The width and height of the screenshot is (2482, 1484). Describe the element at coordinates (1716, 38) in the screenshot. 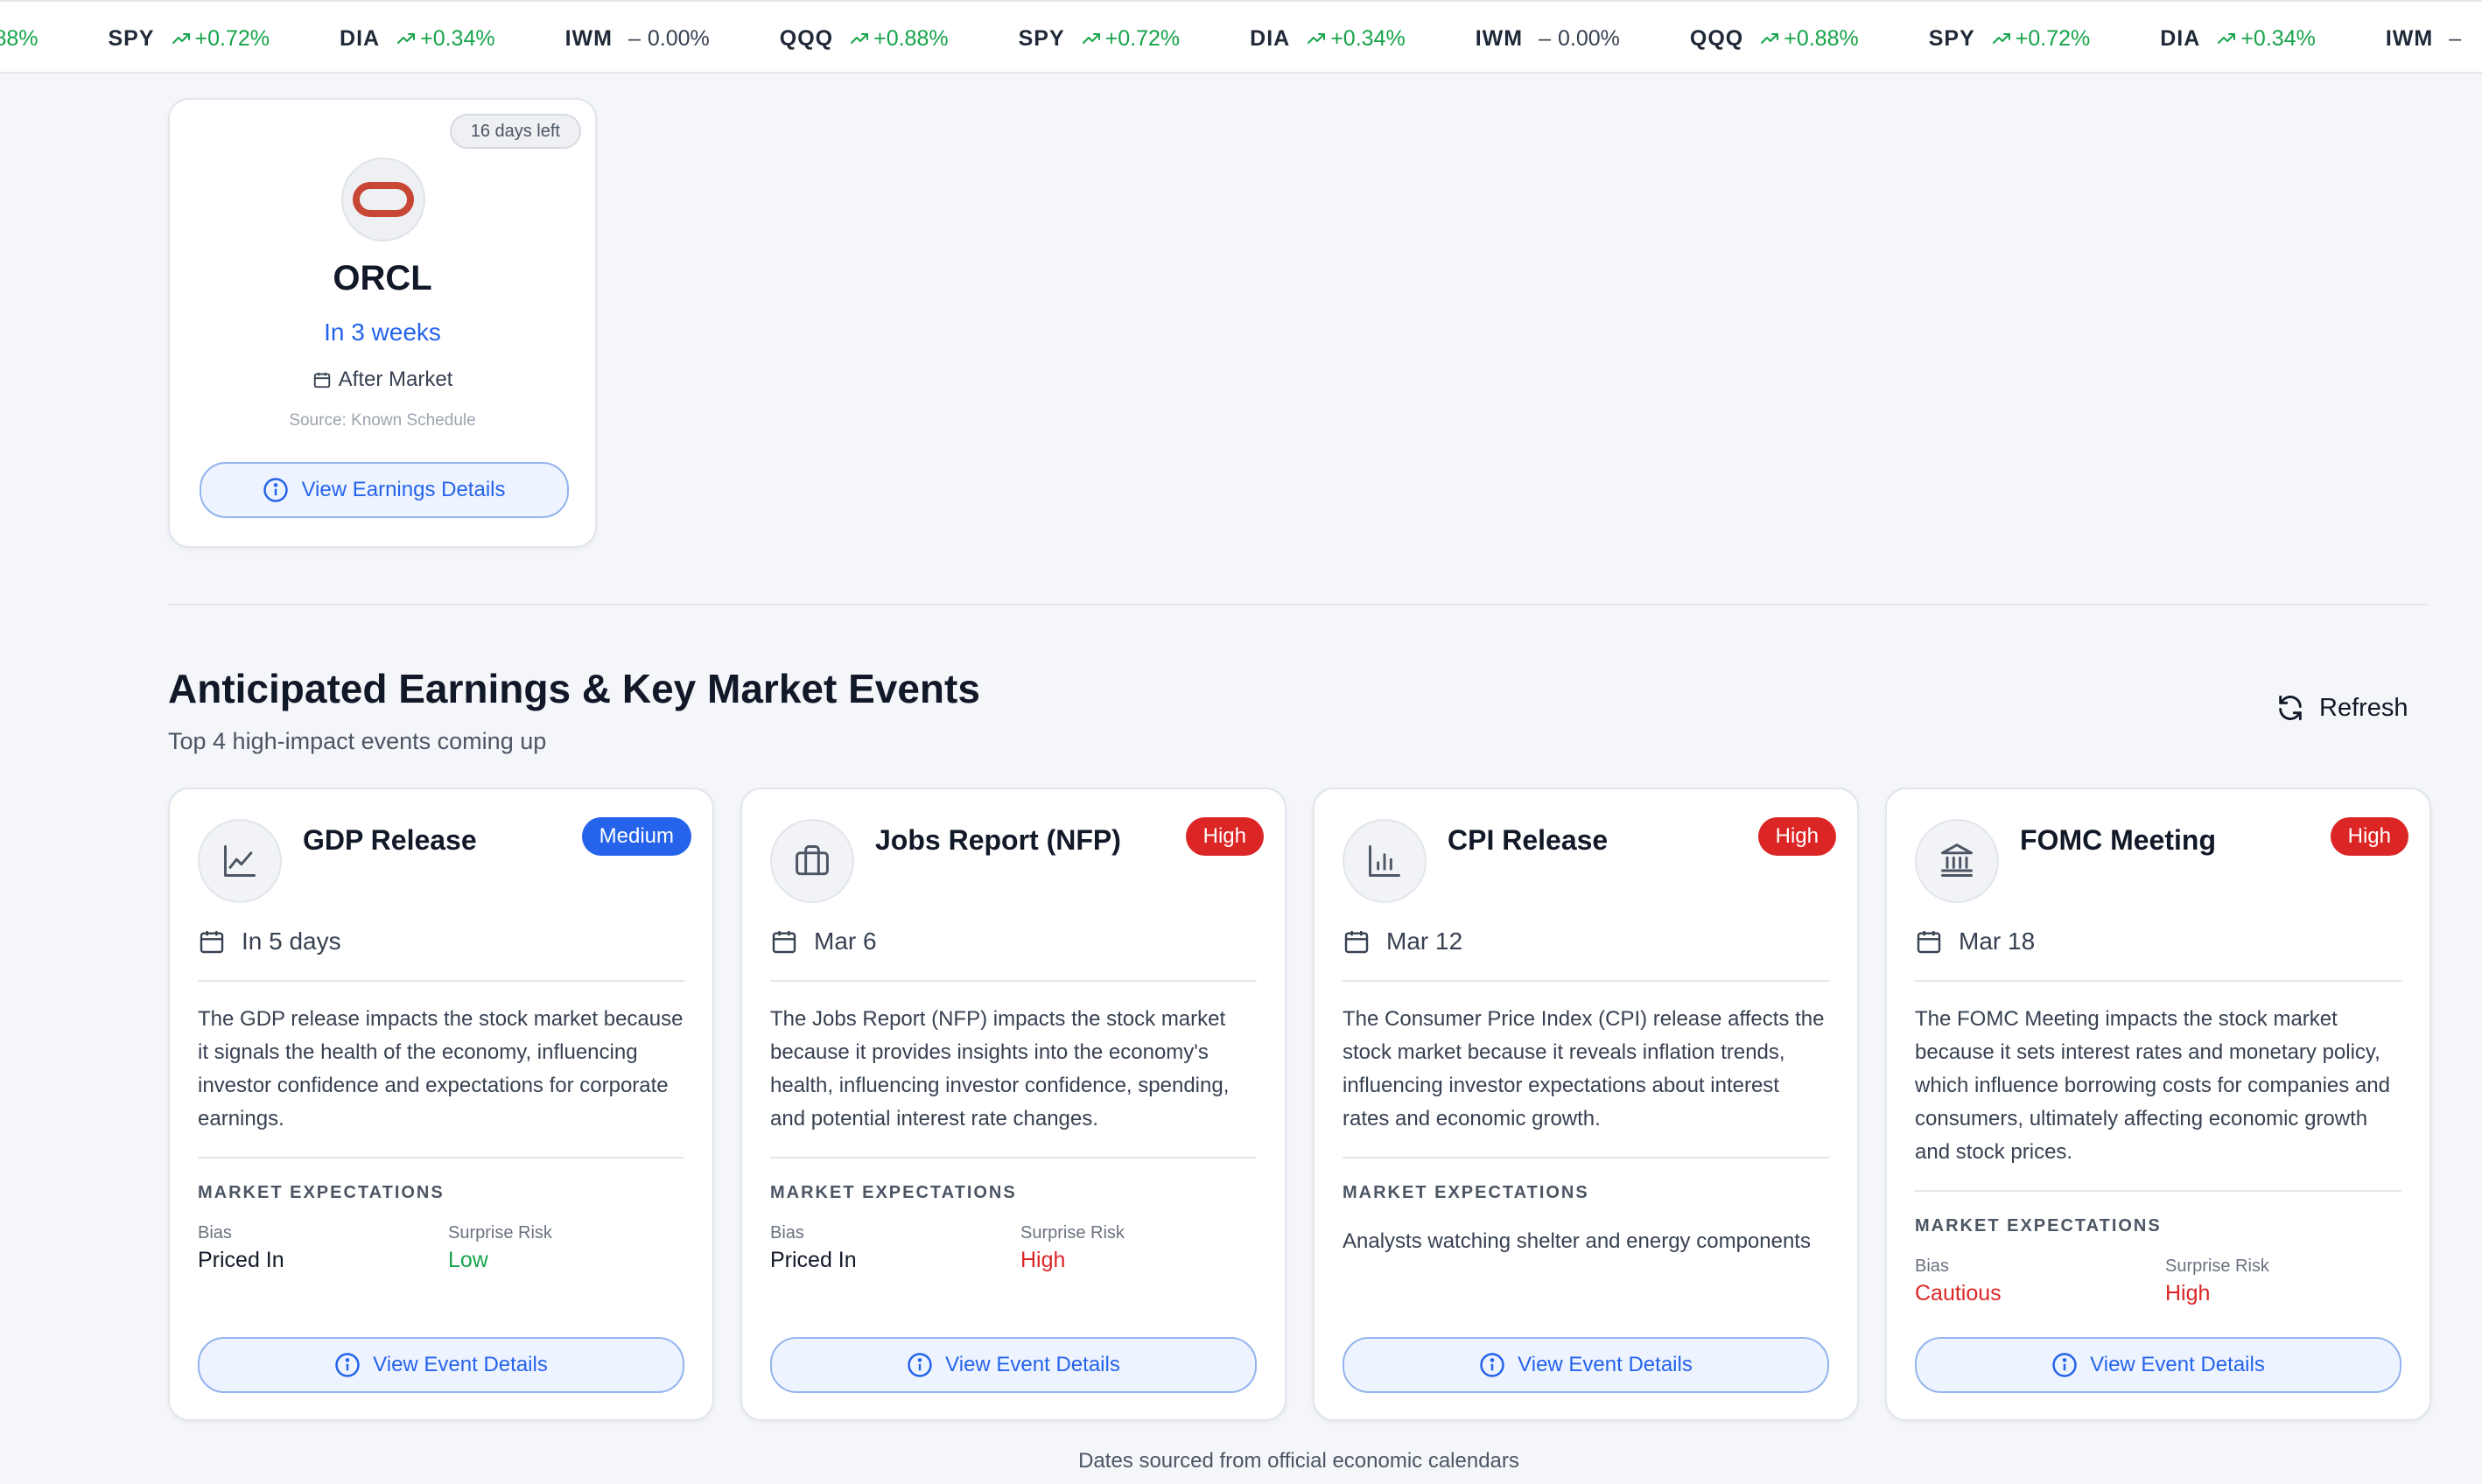

I see `ticker-symbol: QQQ` at that location.